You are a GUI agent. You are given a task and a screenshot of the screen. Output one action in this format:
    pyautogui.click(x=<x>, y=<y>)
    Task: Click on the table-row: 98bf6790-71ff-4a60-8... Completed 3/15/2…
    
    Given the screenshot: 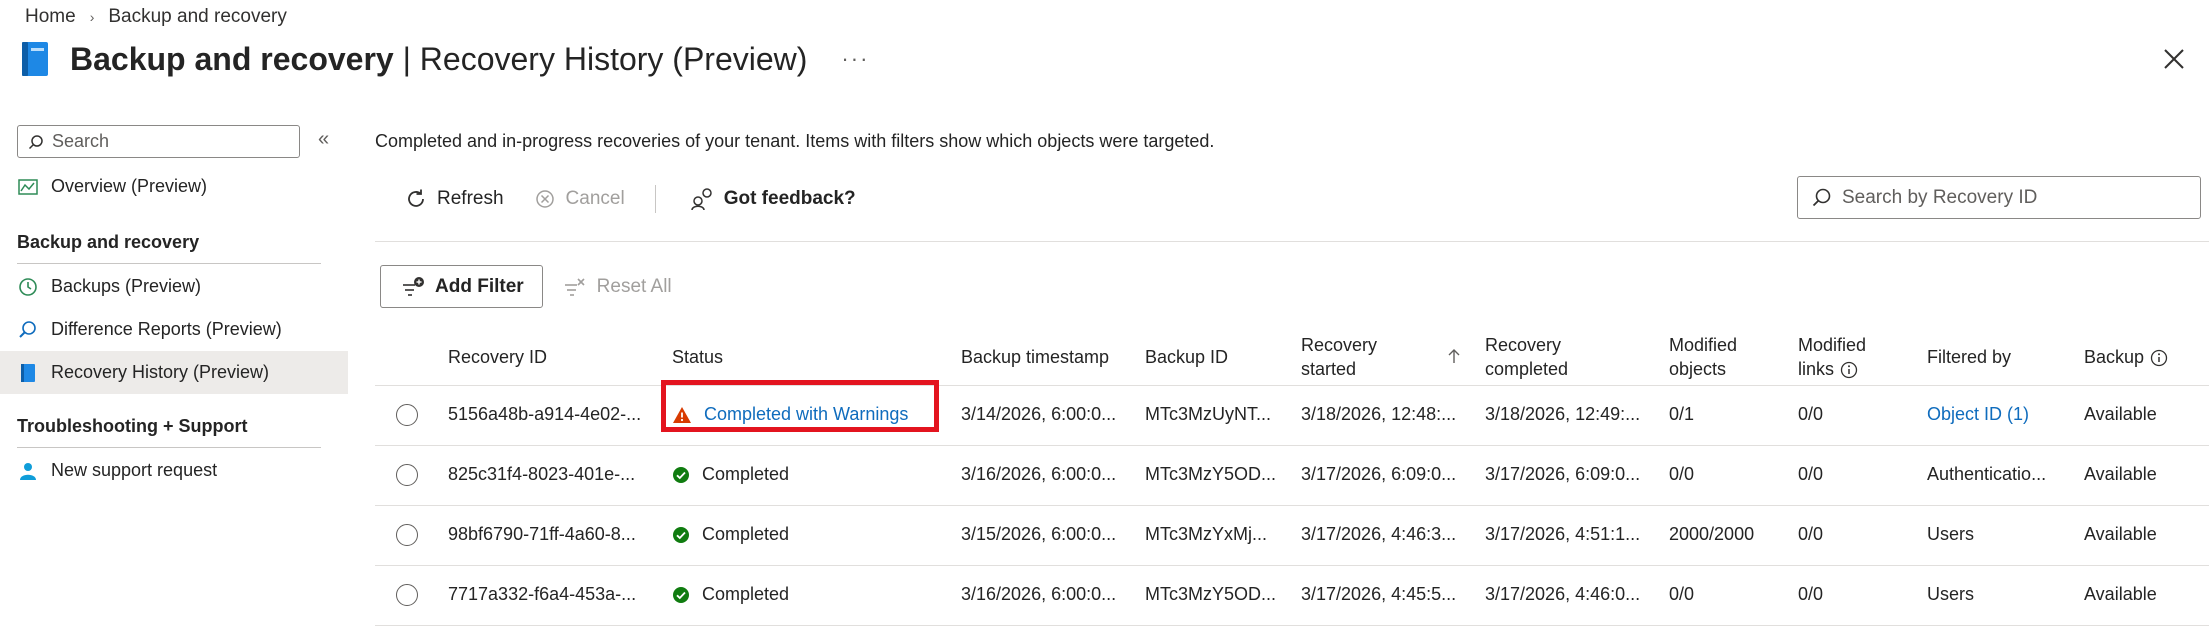 What is the action you would take?
    pyautogui.click(x=1292, y=536)
    